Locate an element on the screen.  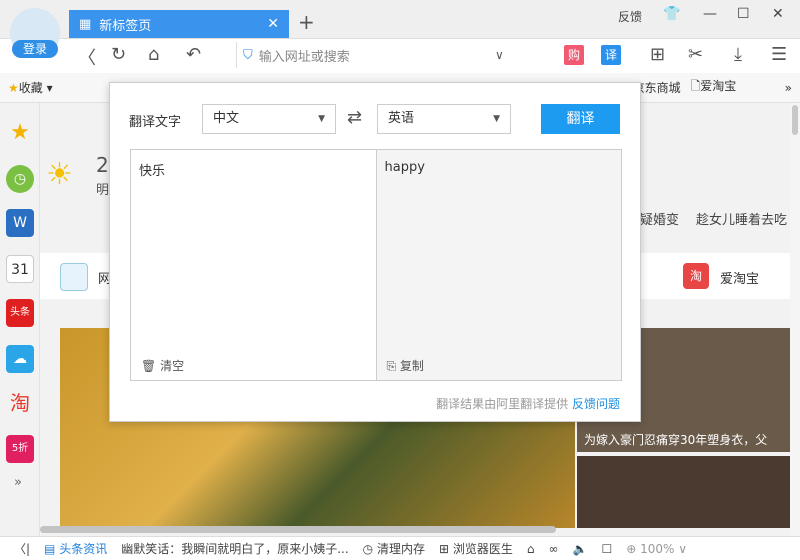
star-icon: ★ is located at coordinates (13, 88).